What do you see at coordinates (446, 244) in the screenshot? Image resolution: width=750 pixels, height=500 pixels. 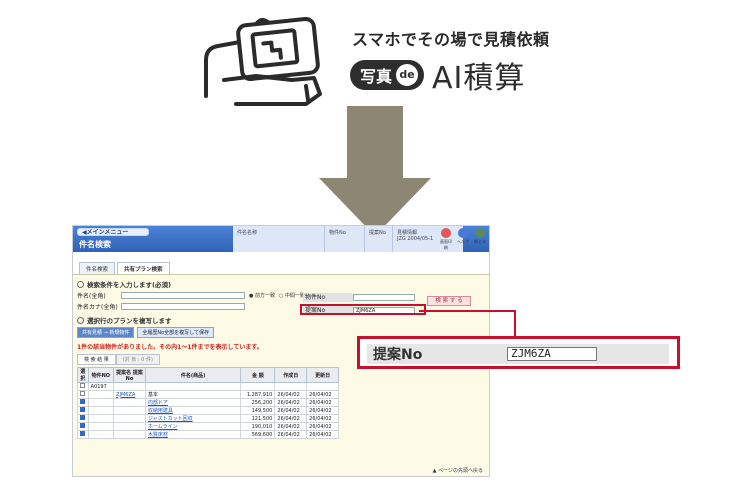 I see `print-label: 画面印刷` at bounding box center [446, 244].